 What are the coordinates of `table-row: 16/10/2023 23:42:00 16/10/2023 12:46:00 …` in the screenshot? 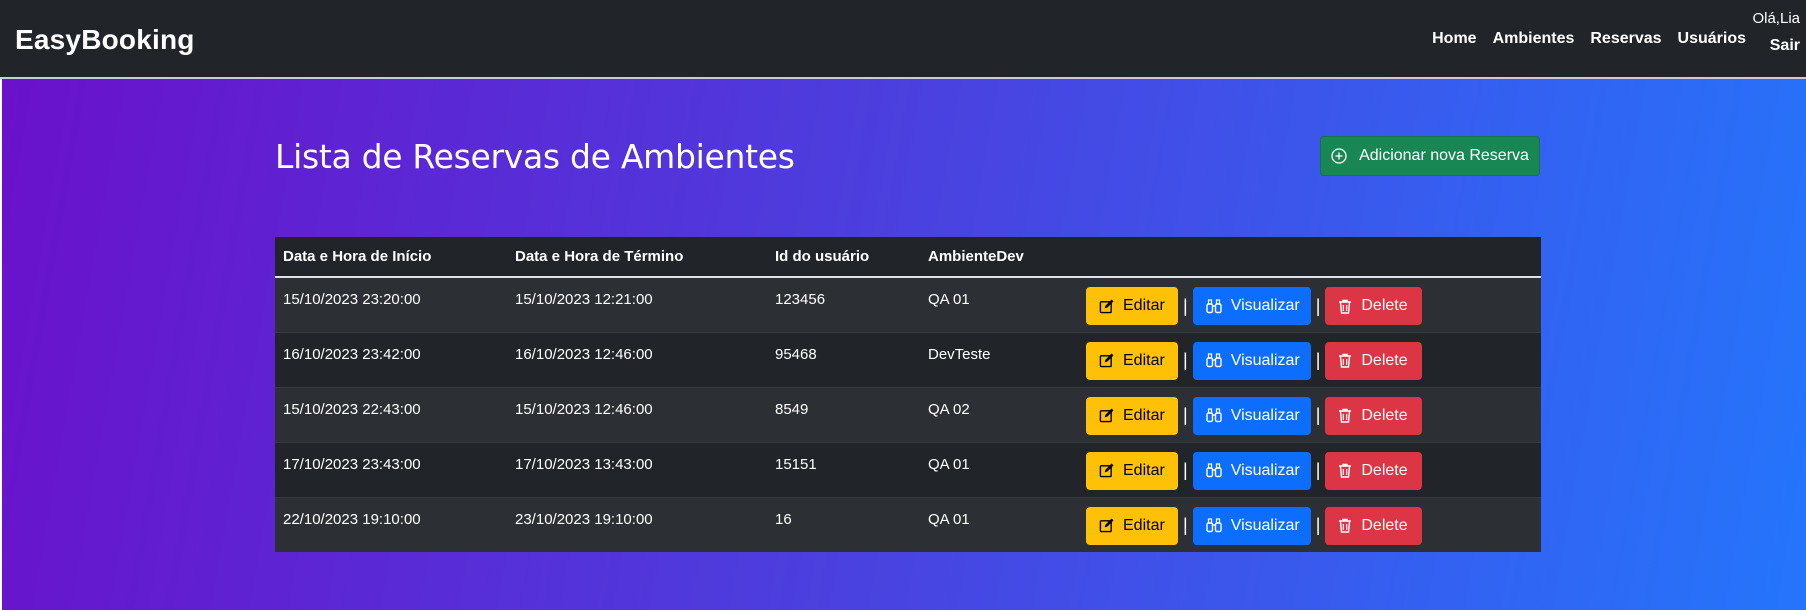 It's located at (908, 359).